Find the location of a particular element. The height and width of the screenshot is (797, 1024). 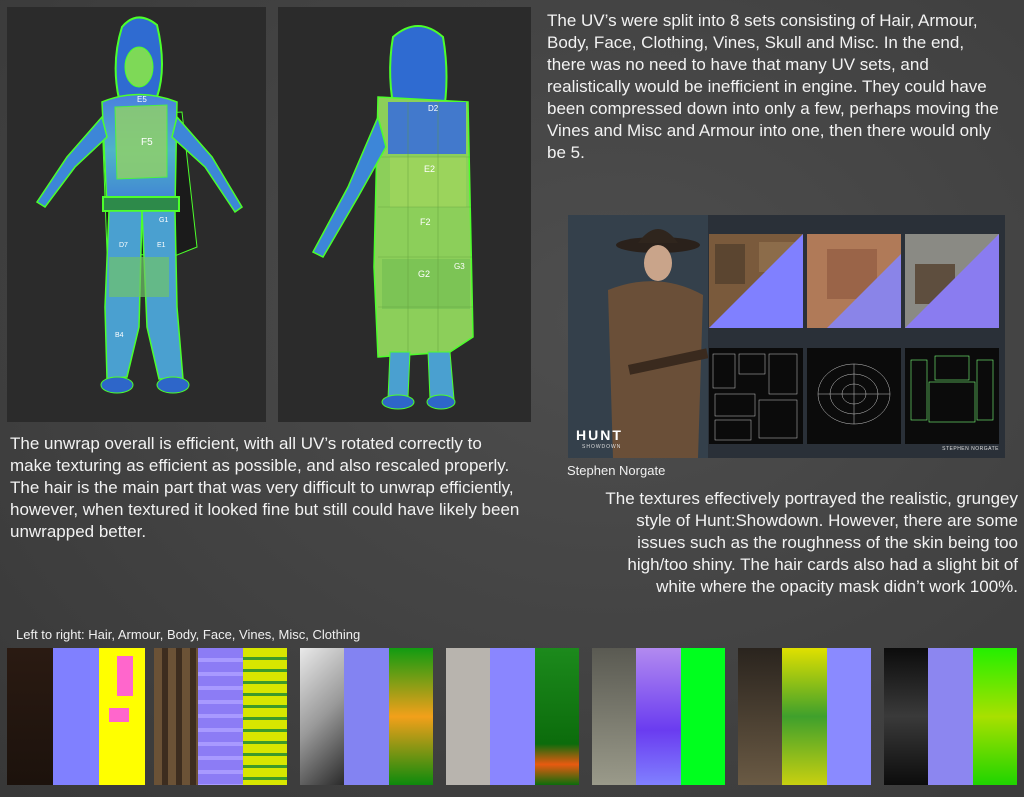

uv-label: G1 is located at coordinates (163, 220).